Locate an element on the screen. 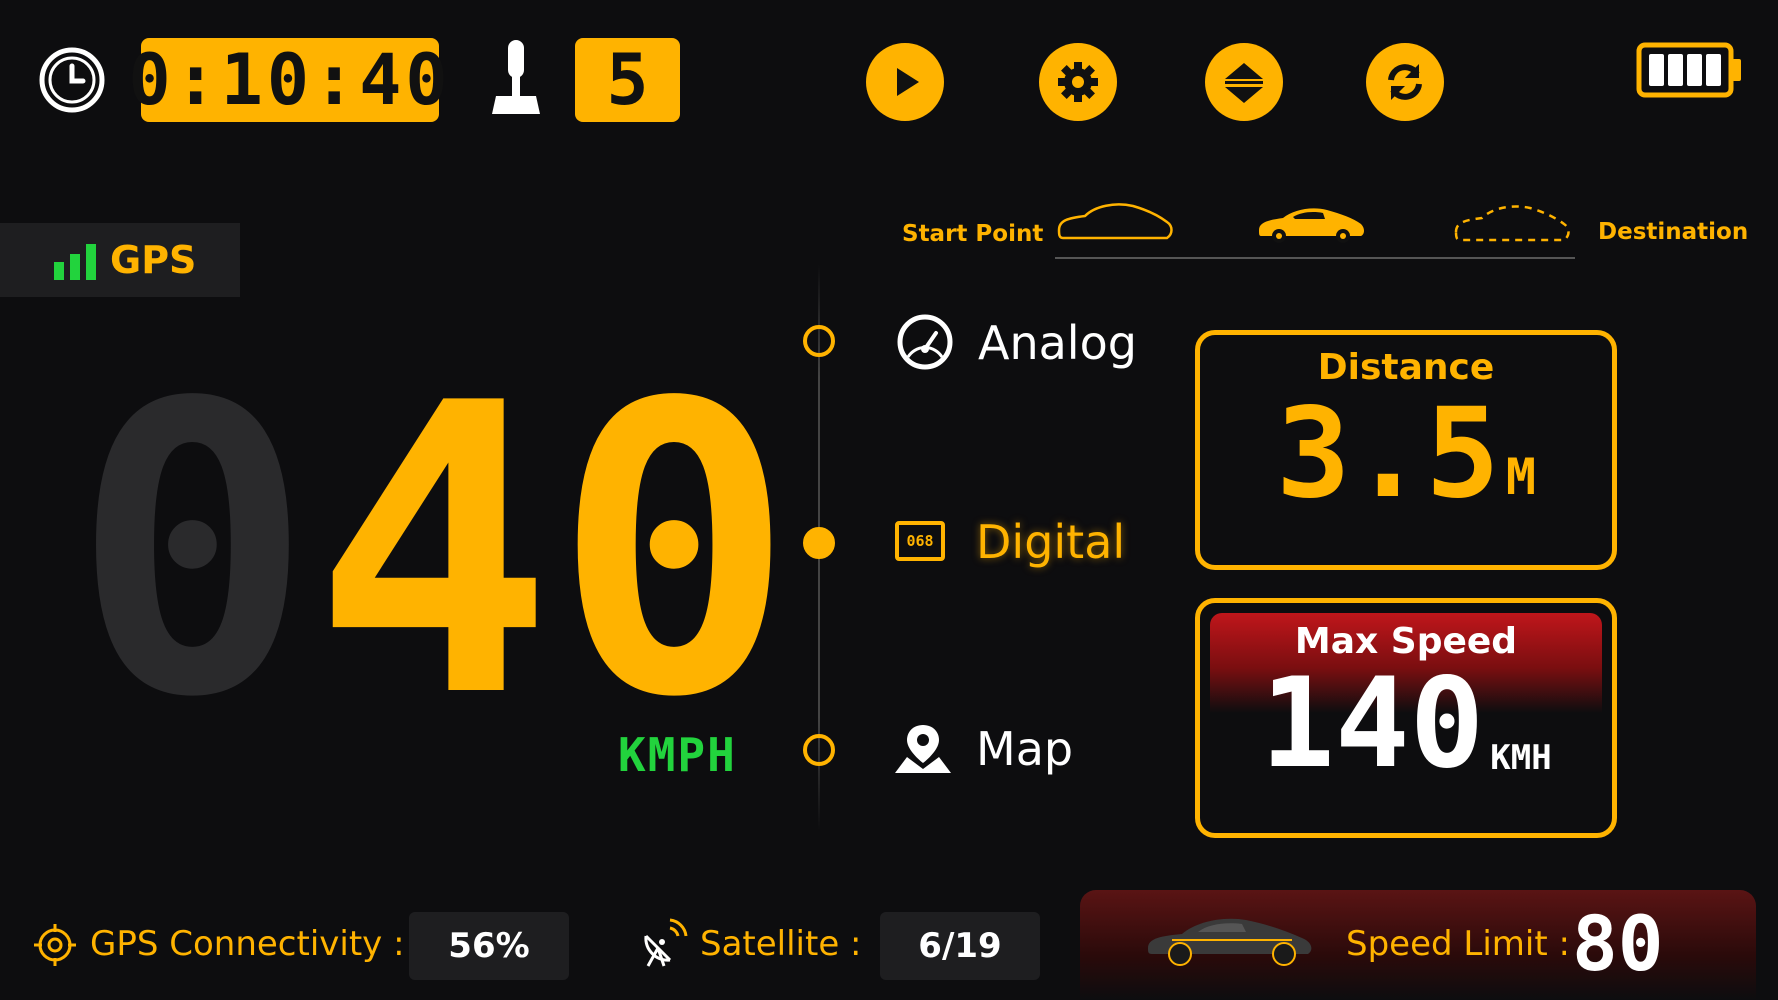  settings-button is located at coordinates (1078, 82).